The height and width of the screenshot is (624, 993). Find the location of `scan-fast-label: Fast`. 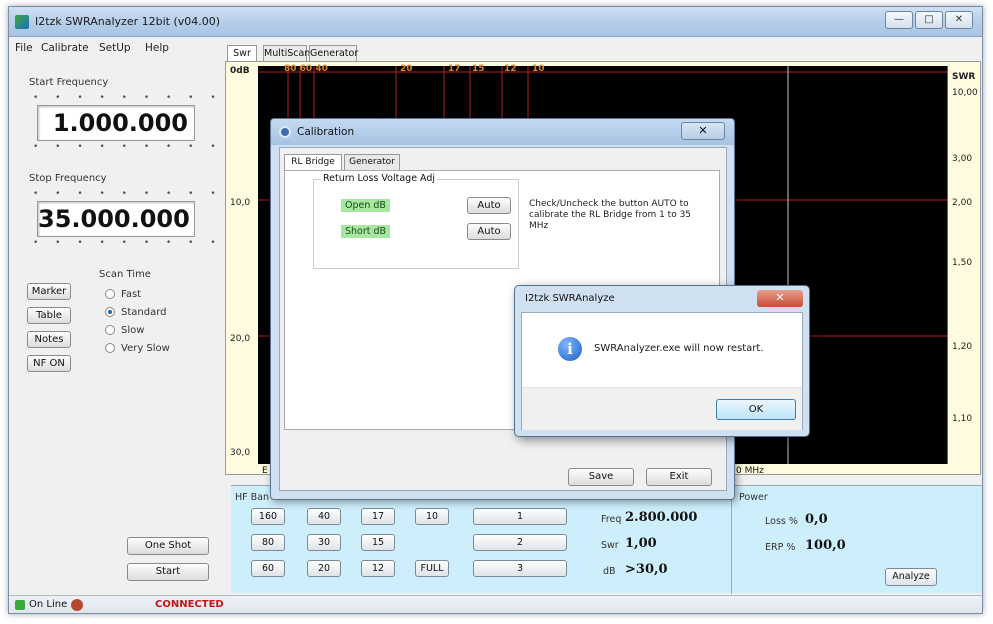

scan-fast-label: Fast is located at coordinates (131, 294).